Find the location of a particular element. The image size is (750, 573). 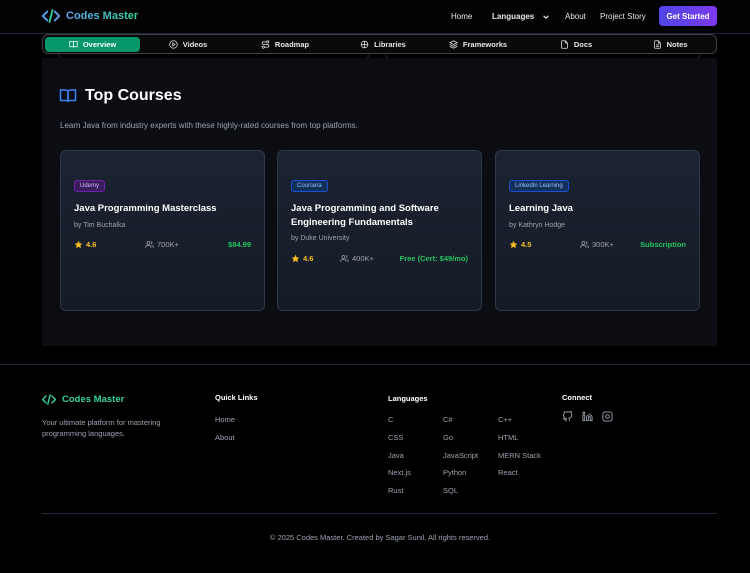

social-links is located at coordinates (587, 416).